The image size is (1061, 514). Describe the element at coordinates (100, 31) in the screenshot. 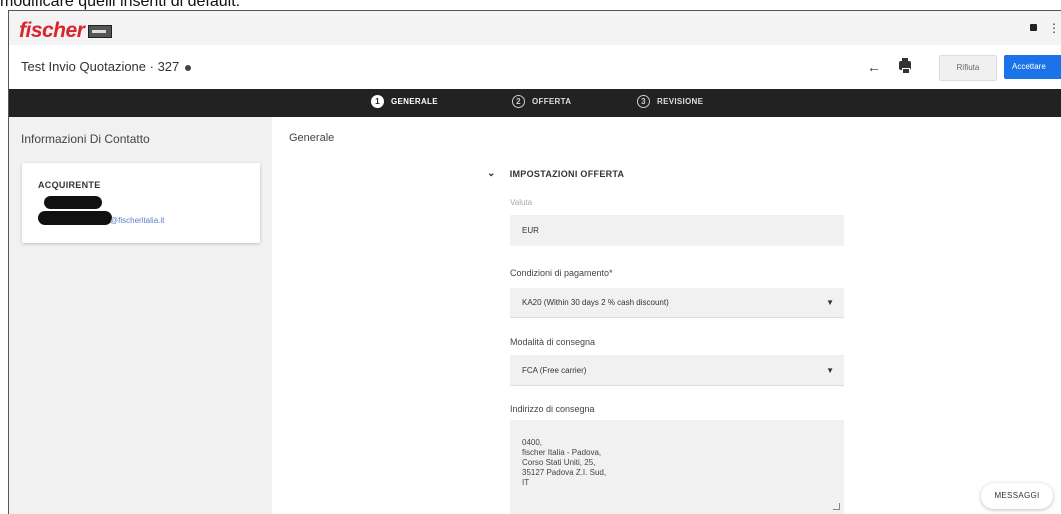

I see `logo-mark-icon` at that location.